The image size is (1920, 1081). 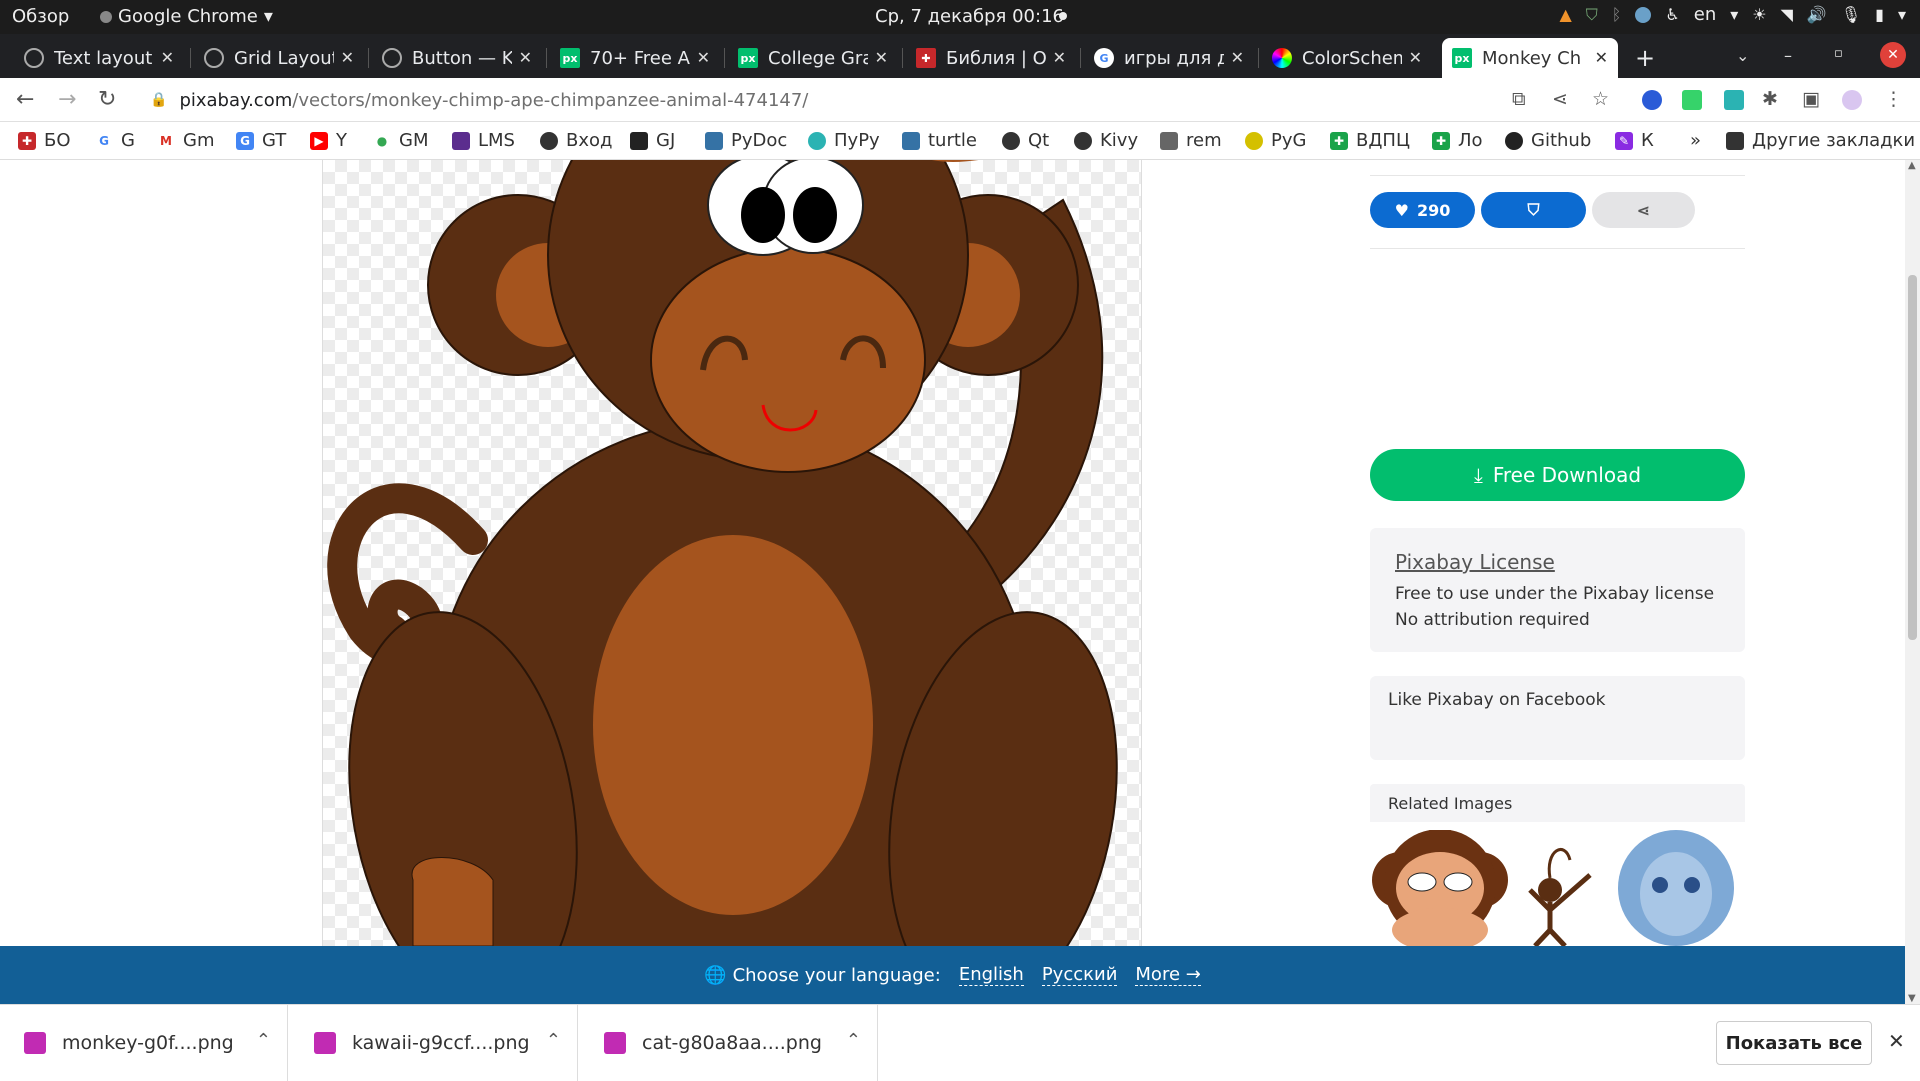 I want to click on bookmark-item: LMS, so click(x=483, y=140).